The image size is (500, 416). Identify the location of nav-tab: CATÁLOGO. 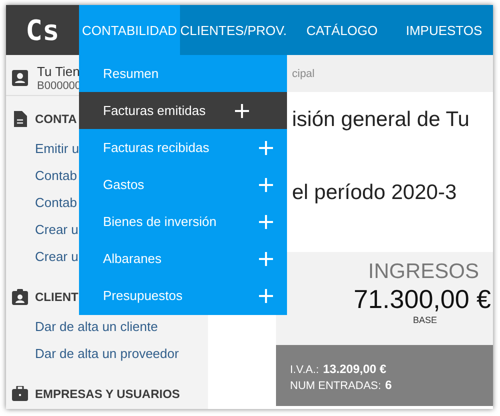
(342, 30).